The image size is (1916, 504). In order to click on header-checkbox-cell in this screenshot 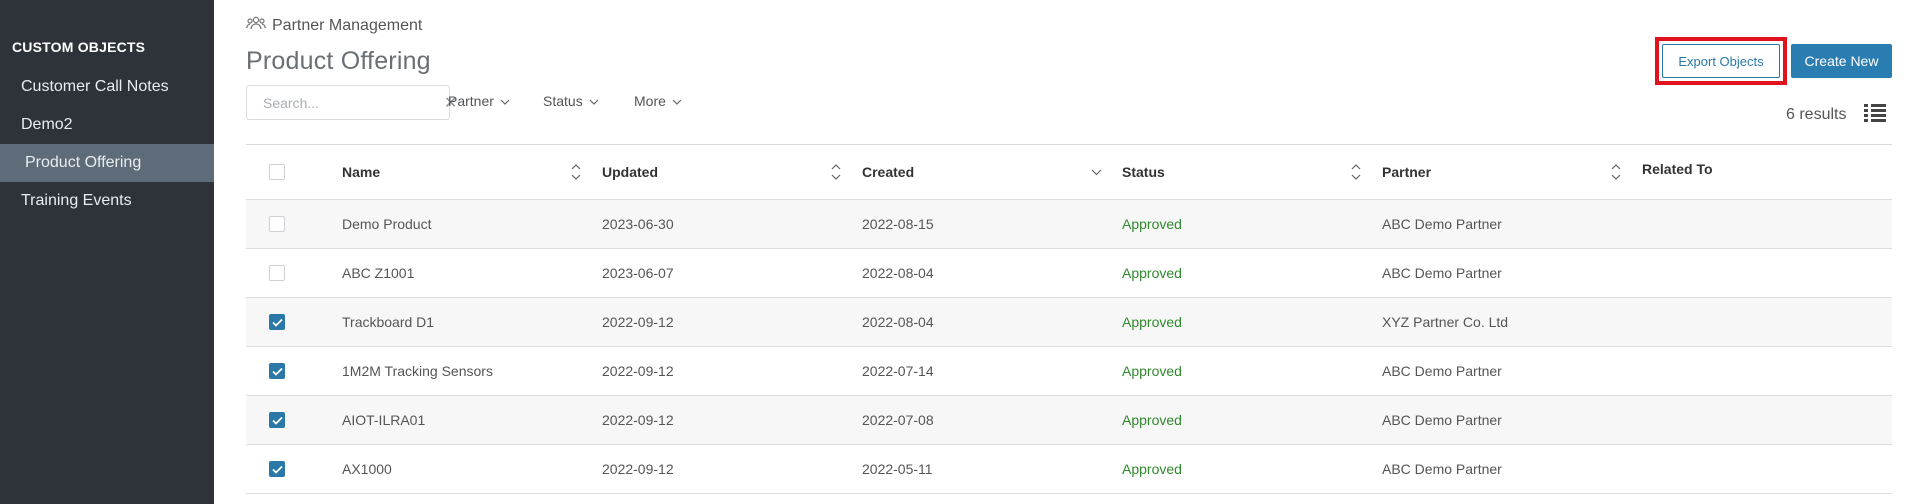, I will do `click(294, 172)`.